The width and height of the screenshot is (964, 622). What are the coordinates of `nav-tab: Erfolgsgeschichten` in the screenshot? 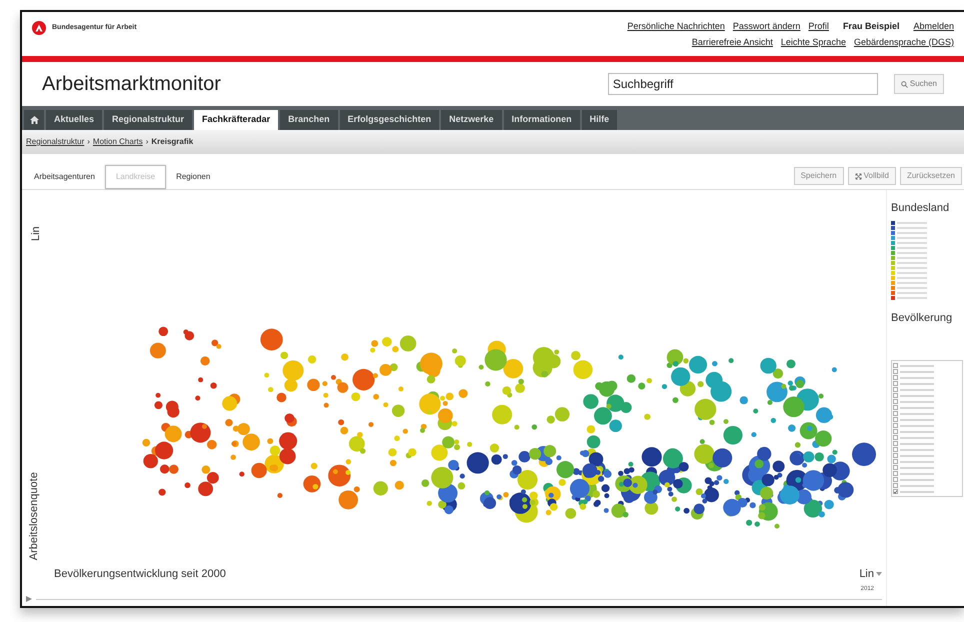 It's located at (390, 120).